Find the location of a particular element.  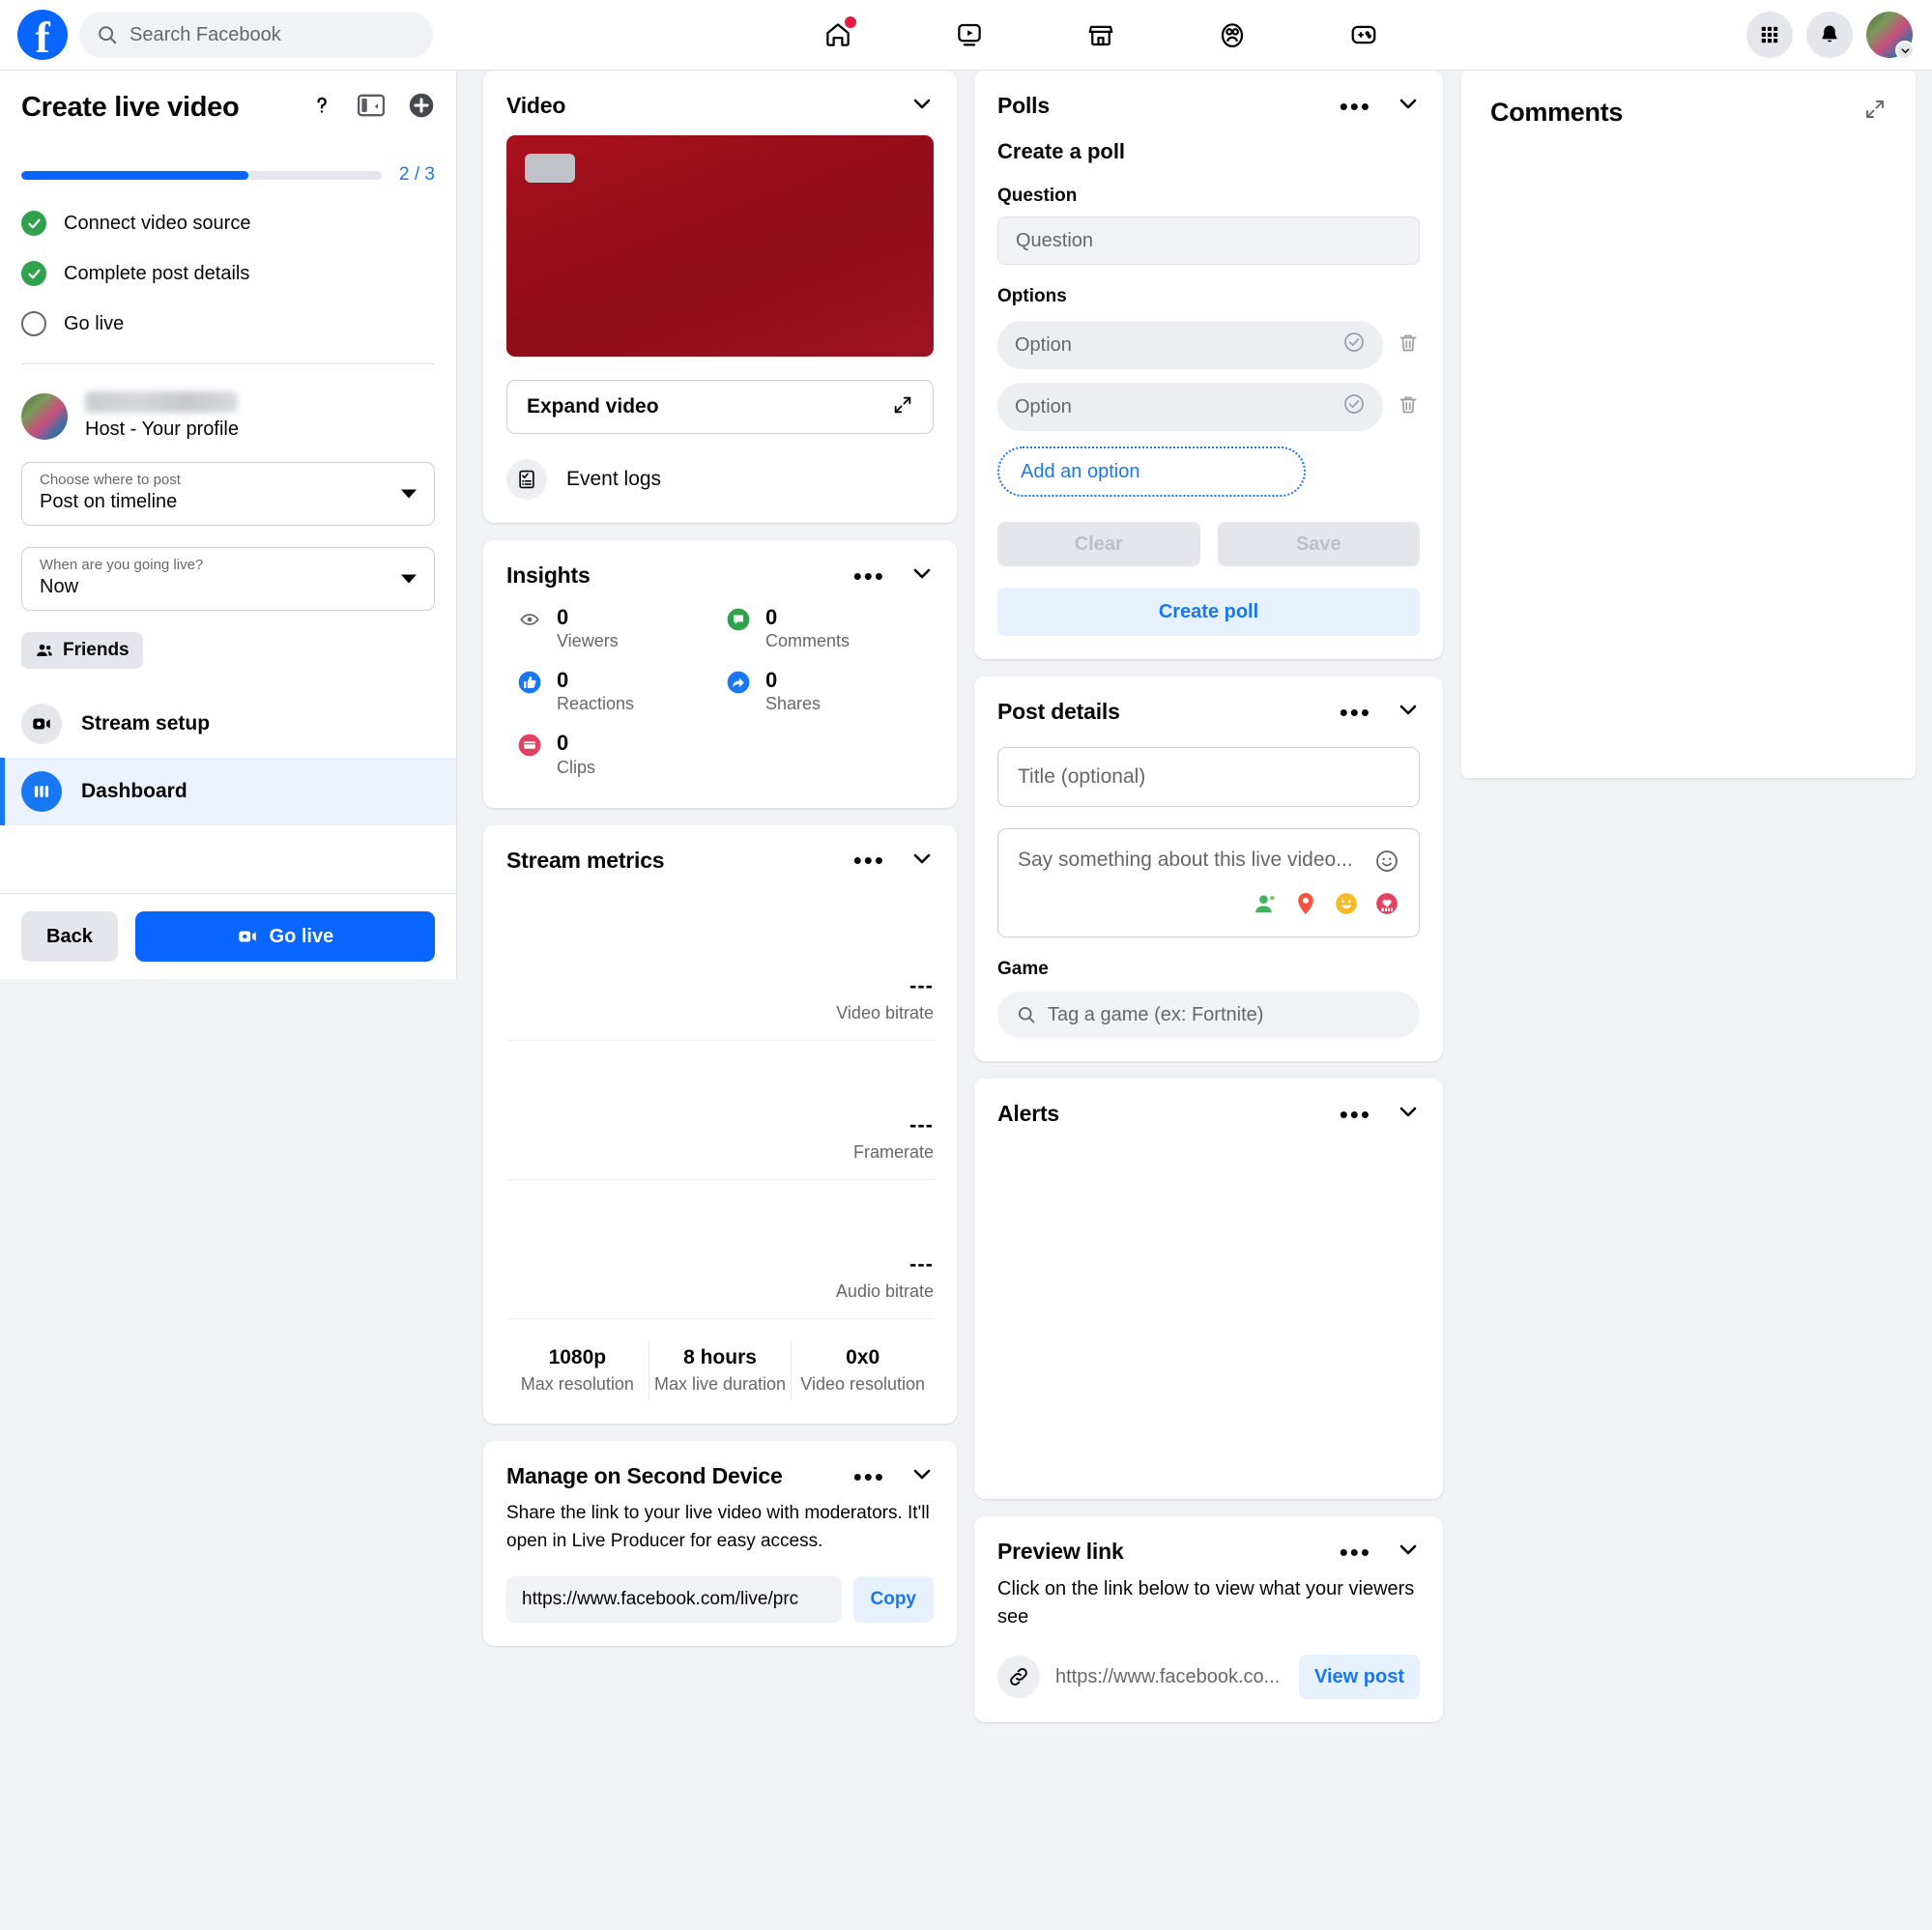

nav-center-group is located at coordinates (1100, 34).